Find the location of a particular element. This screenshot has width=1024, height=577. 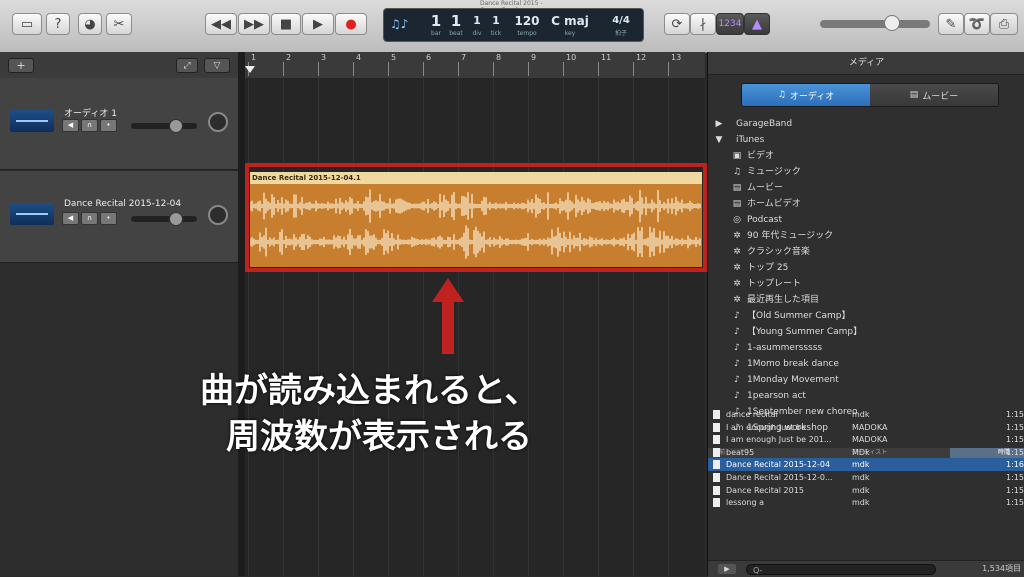

media-browser-button: ⎙ is located at coordinates (1004, 24).